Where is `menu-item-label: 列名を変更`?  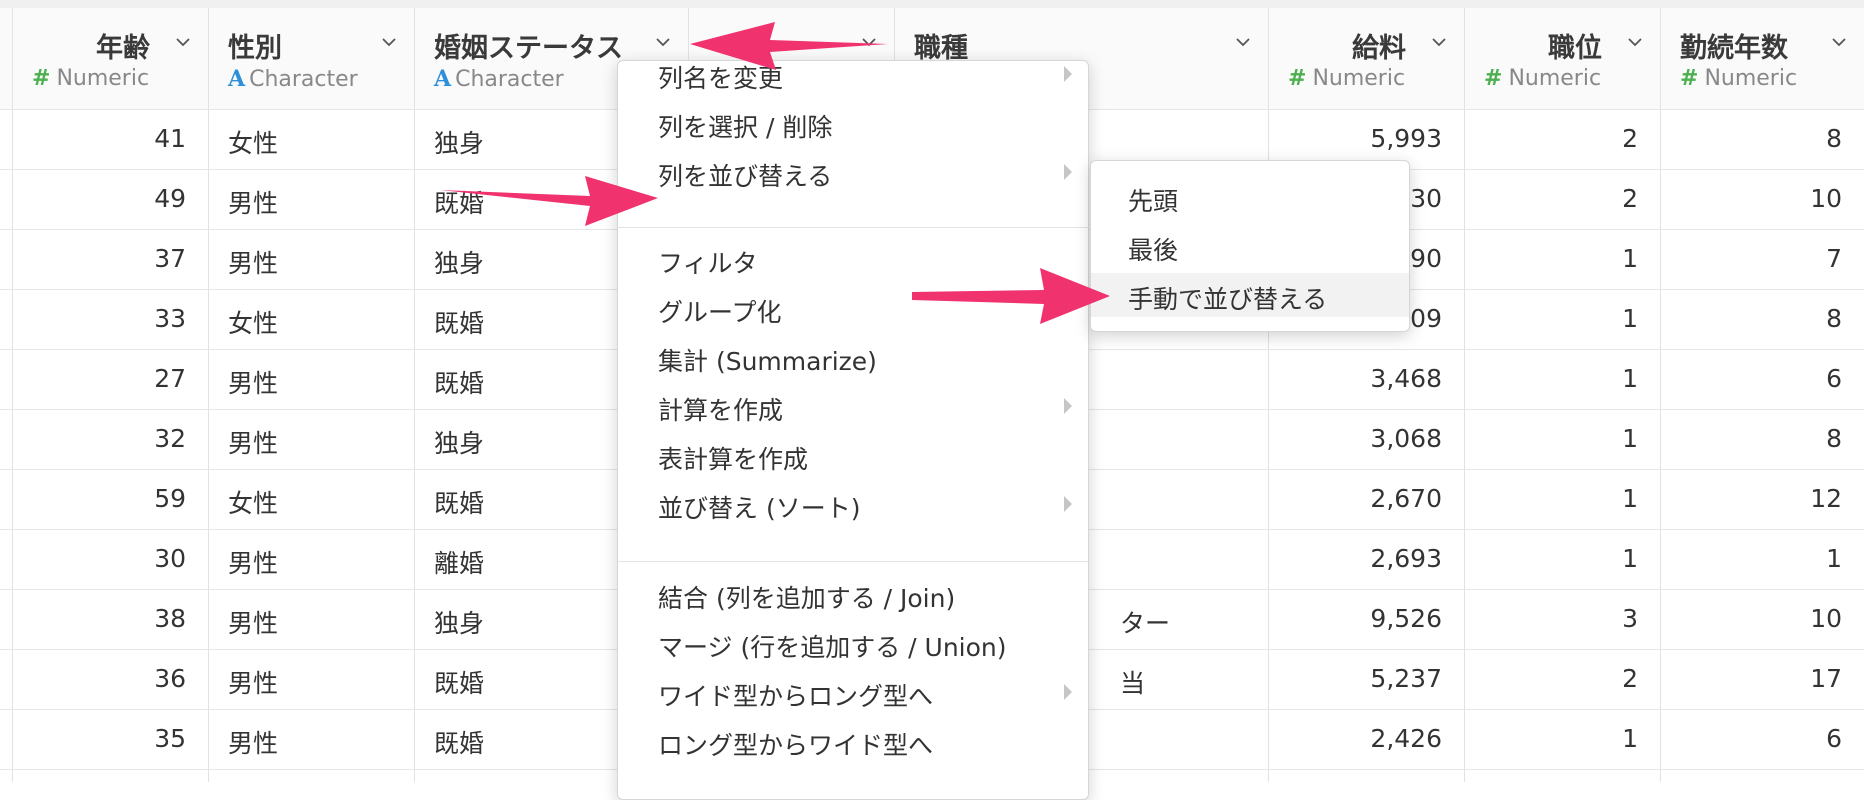 menu-item-label: 列名を変更 is located at coordinates (721, 78).